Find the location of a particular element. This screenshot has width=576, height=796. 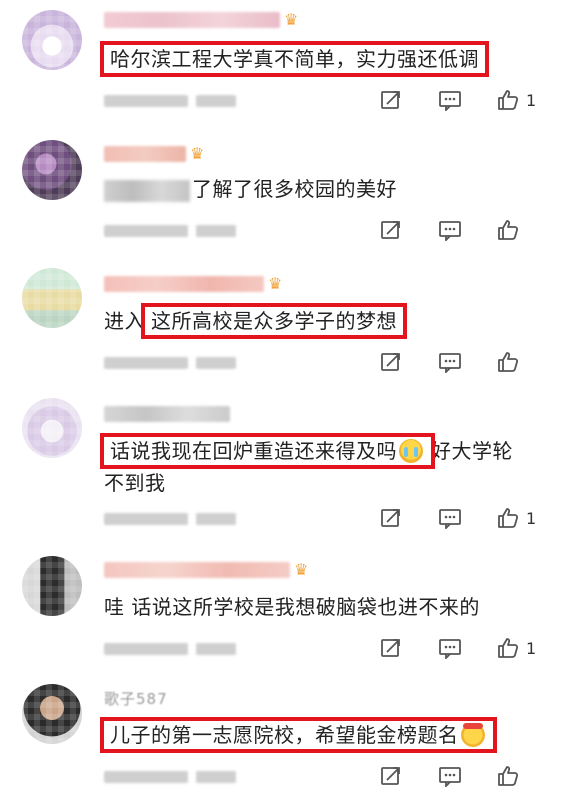

comment-text: 哇 话说这所学校是我想破脑袋也进不来的 is located at coordinates (292, 607).